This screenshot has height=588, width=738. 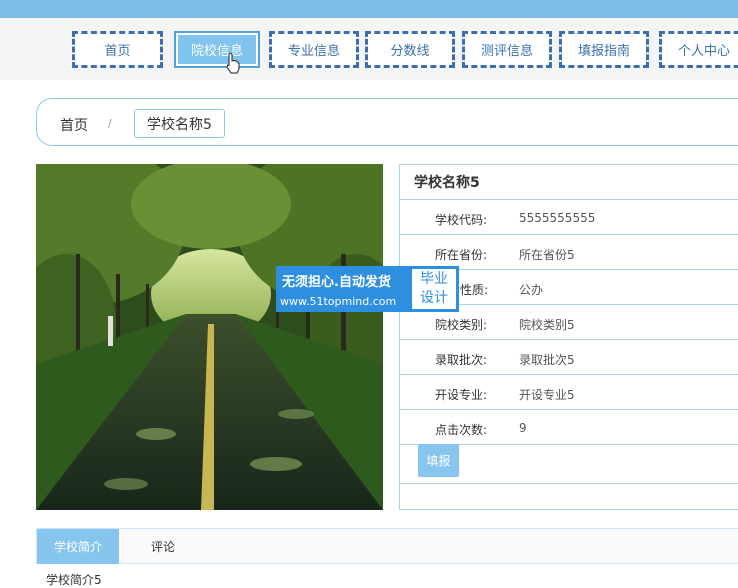 What do you see at coordinates (547, 255) in the screenshot?
I see `info-value: 所在省份5` at bounding box center [547, 255].